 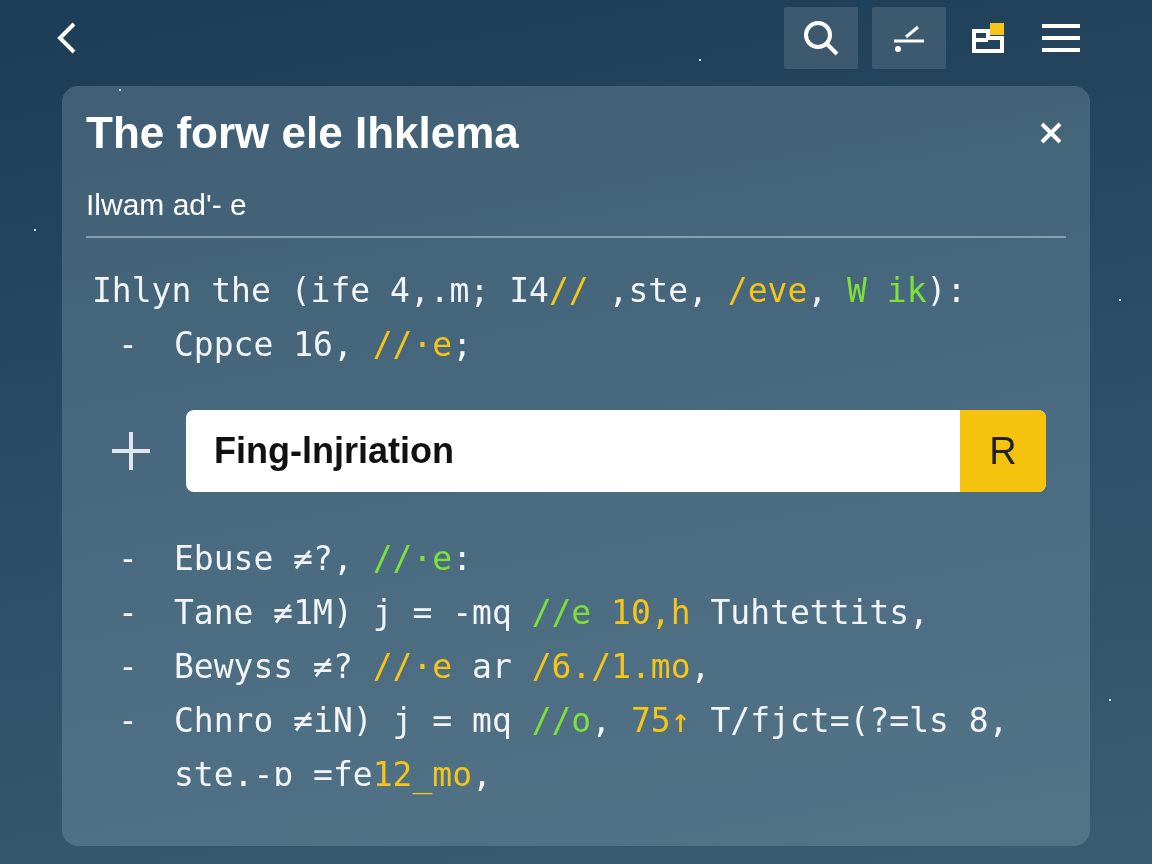 What do you see at coordinates (592, 748) in the screenshot?
I see `list-item-text: Chnro ≠iN) j = mq //o, 75↑ T/fjct=(?=ls 8, ste.-ɒ =fe12_mo,` at bounding box center [592, 748].